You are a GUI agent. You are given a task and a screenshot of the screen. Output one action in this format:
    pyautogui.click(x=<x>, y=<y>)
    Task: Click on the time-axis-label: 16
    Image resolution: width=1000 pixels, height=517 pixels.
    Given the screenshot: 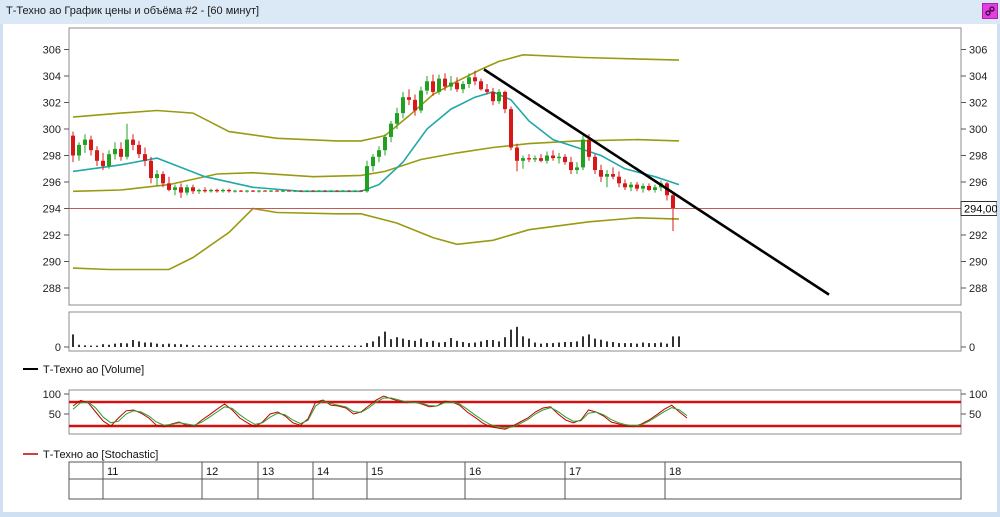 What is the action you would take?
    pyautogui.click(x=475, y=472)
    